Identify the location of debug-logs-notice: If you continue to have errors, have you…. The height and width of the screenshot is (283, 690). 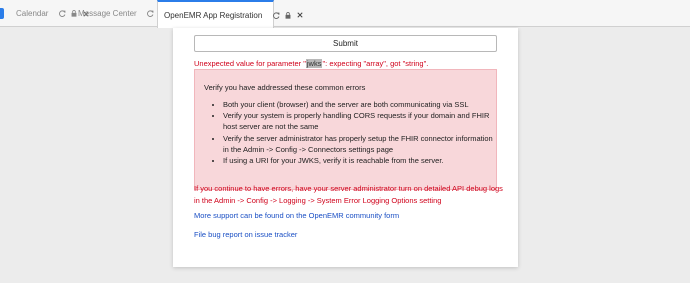
(348, 194).